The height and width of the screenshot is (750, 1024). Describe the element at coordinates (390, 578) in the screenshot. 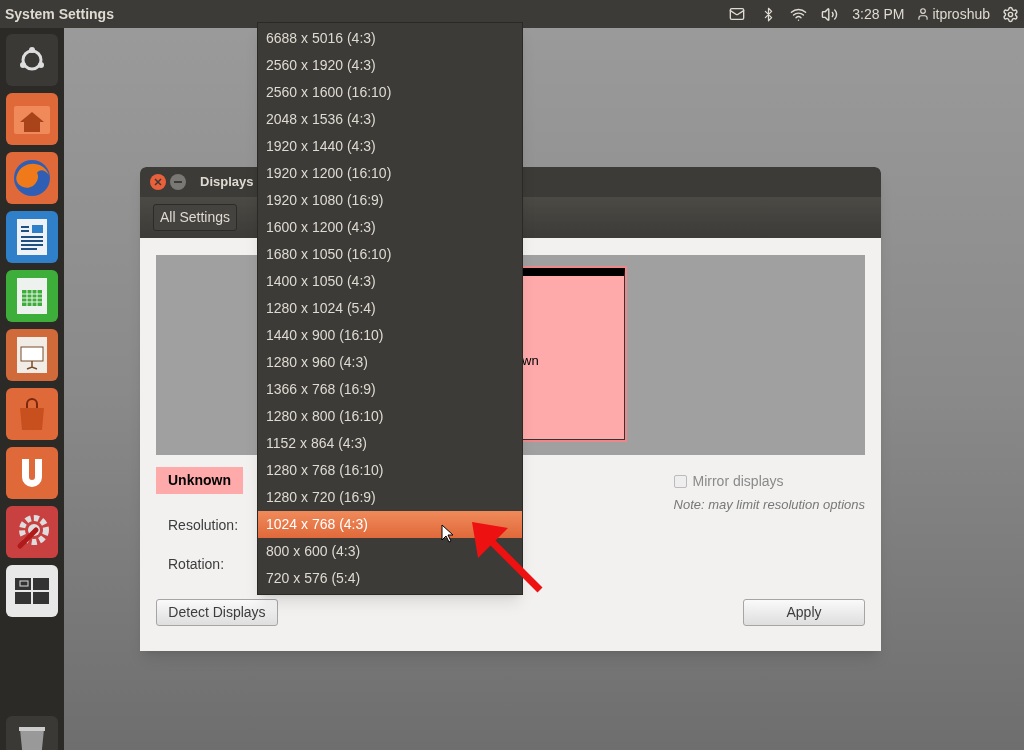

I see `resolution-option: 720 x 576 (5:4)` at that location.